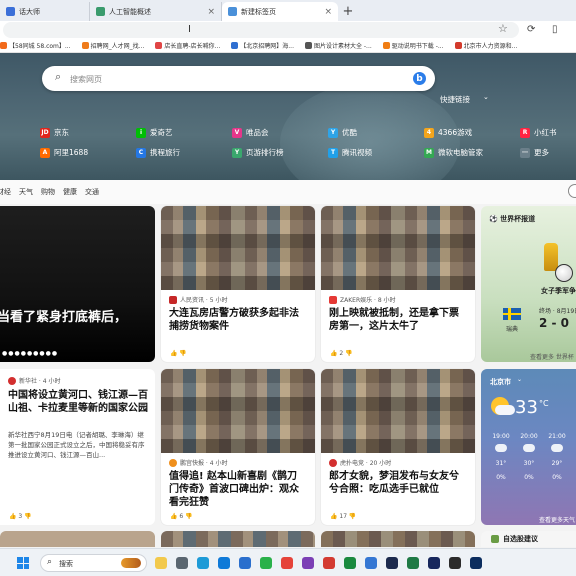 The image size is (576, 576). Describe the element at coordinates (552, 356) in the screenshot. I see `see-more-link: 查看更多 世界杯` at that location.